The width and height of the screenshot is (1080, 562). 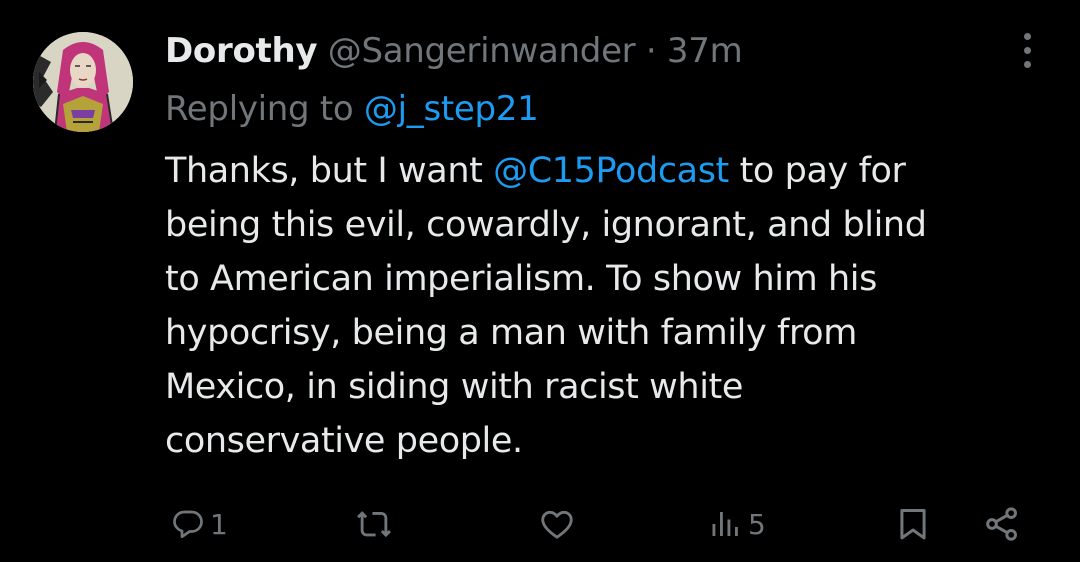 What do you see at coordinates (511, 333) in the screenshot?
I see `tweet-text-line: hypocrisy, being a man with family from` at bounding box center [511, 333].